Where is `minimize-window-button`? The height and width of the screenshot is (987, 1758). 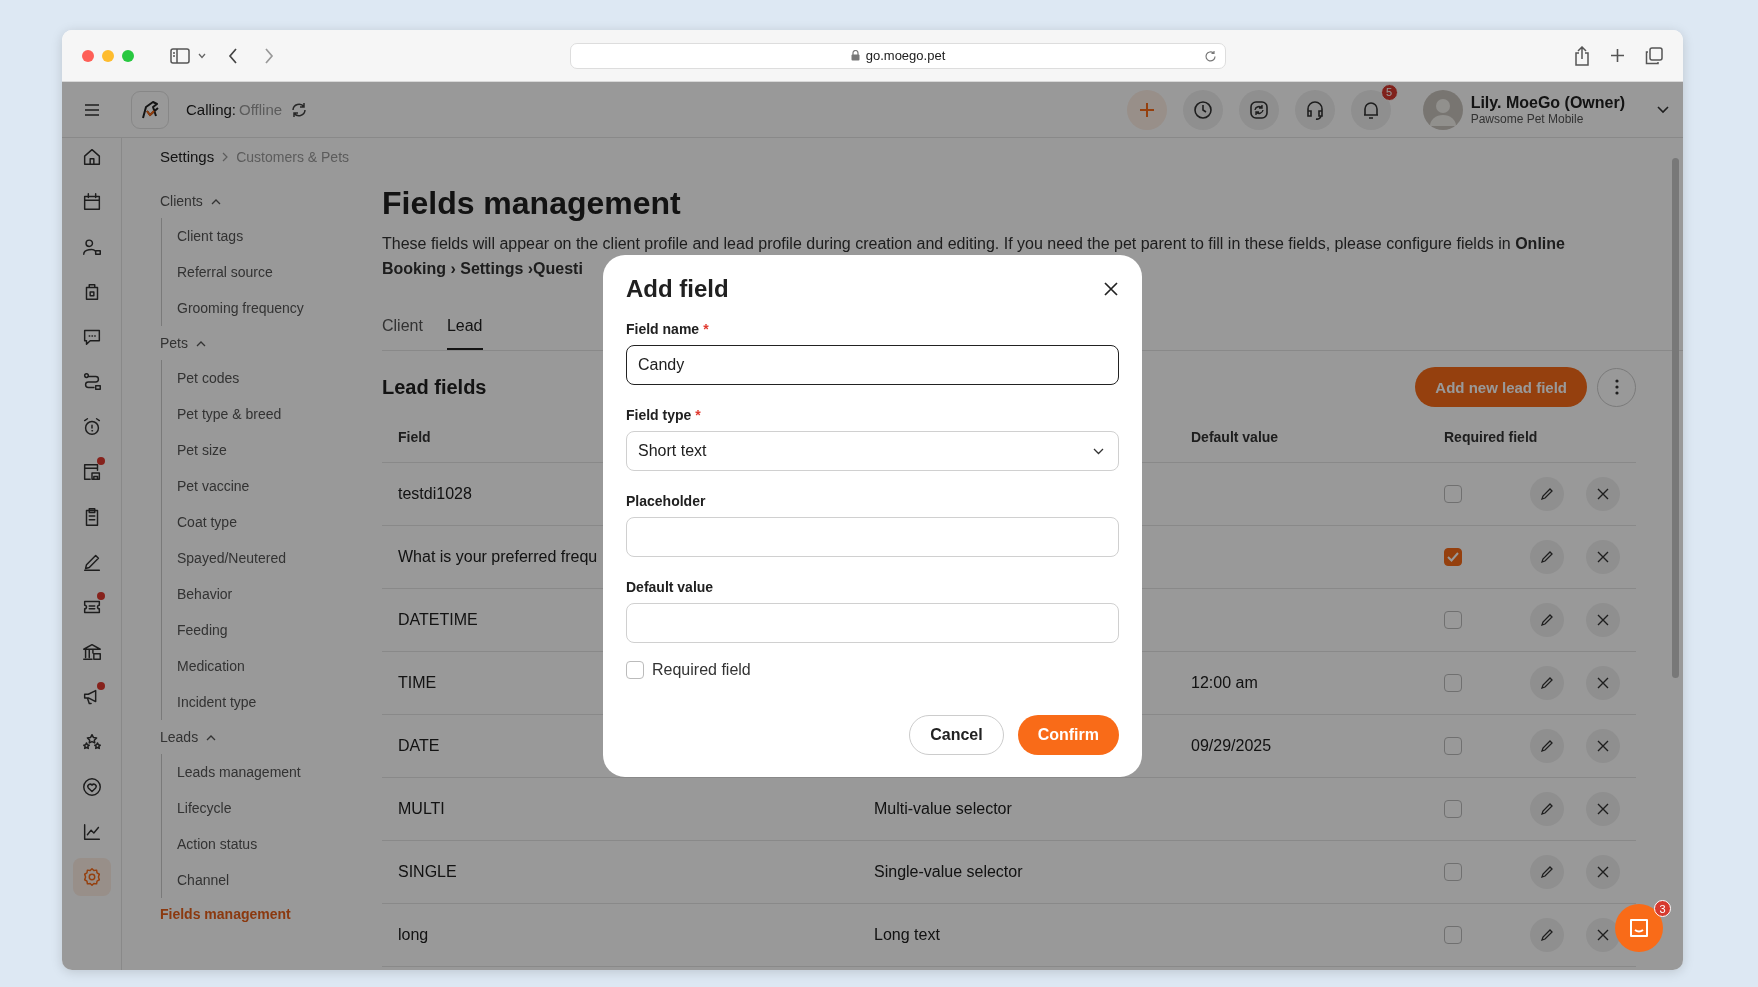
minimize-window-button is located at coordinates (108, 55).